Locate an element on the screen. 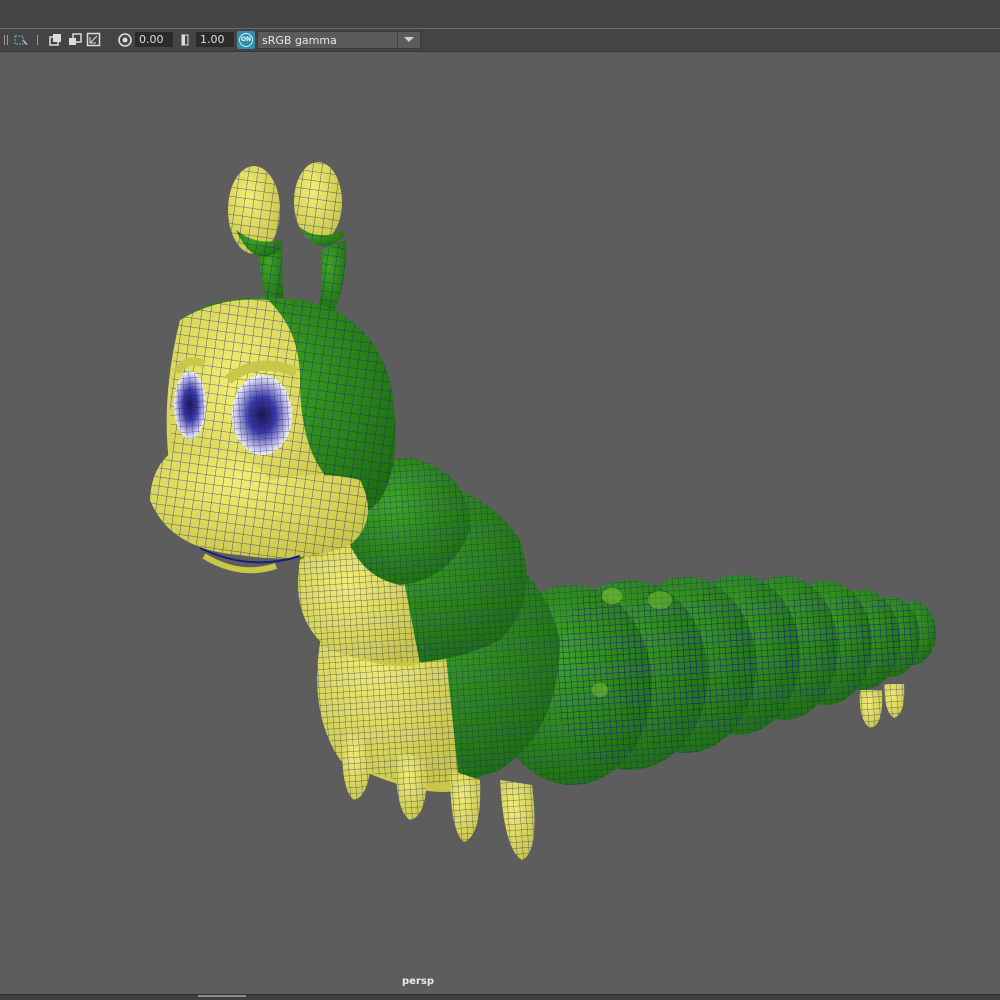  body-segments-rear is located at coordinates (714, 680).